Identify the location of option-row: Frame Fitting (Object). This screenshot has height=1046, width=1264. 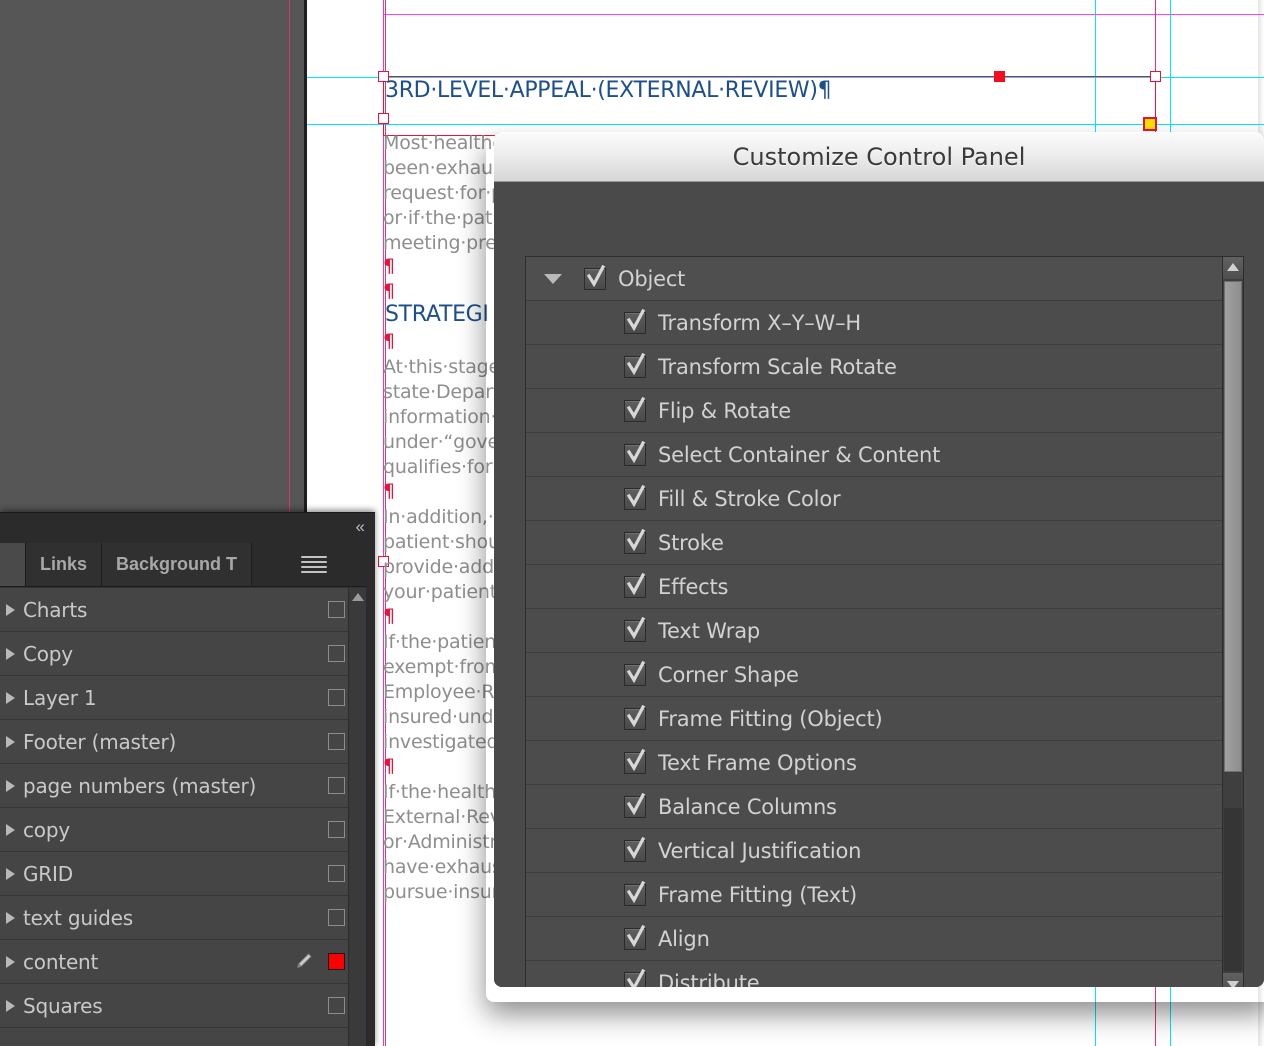
(880, 719).